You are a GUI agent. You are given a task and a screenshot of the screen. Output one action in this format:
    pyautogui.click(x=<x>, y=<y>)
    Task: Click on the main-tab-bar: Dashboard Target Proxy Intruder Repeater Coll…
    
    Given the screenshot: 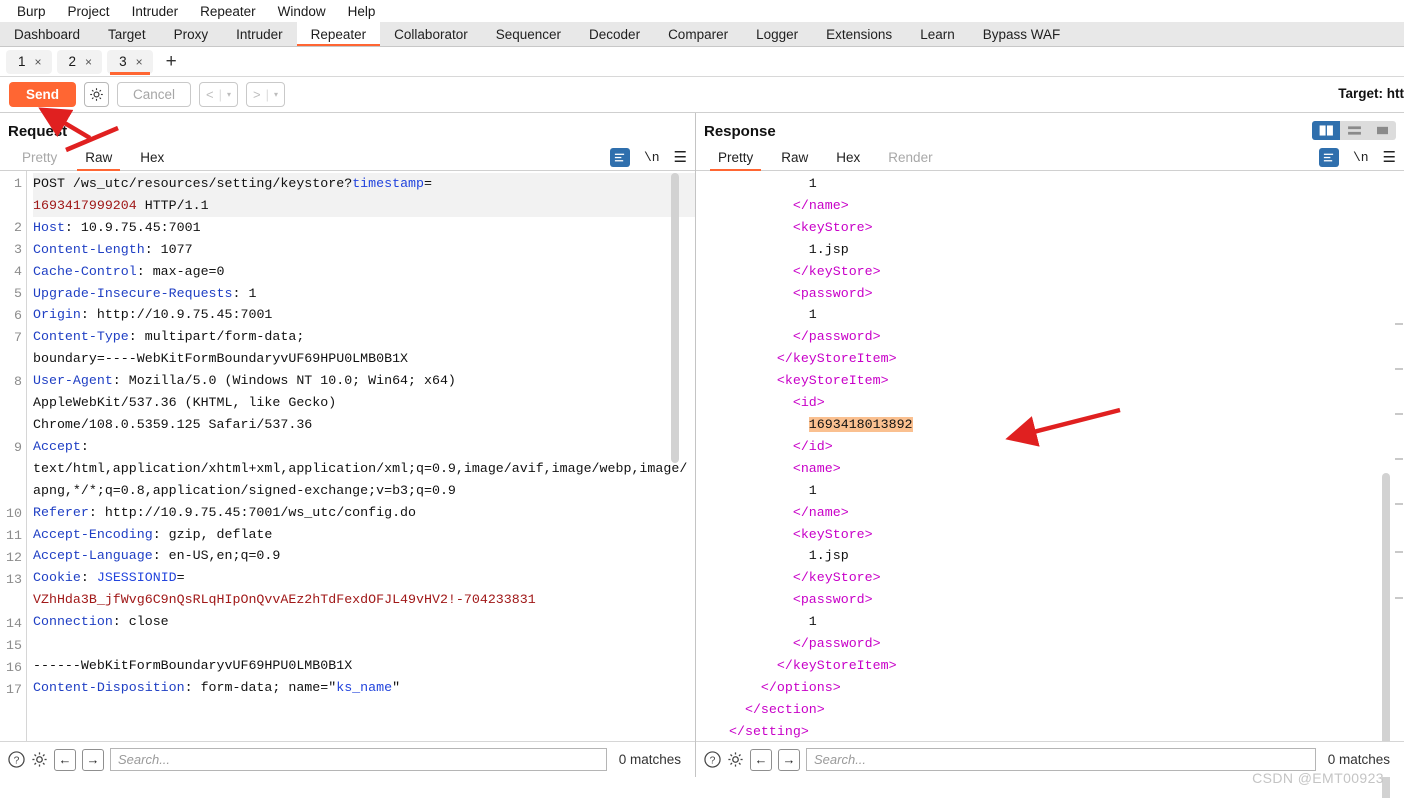 What is the action you would take?
    pyautogui.click(x=702, y=34)
    